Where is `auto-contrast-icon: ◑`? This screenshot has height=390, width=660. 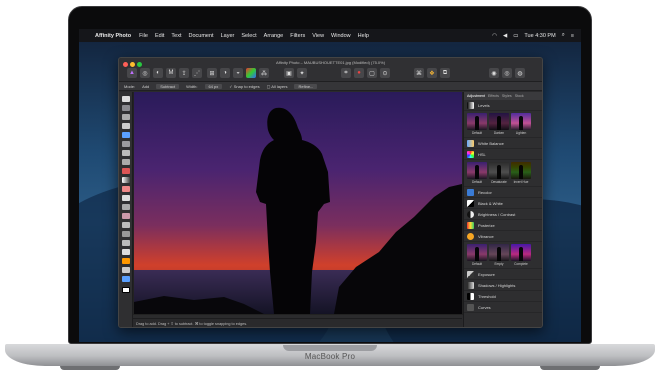
auto-contrast-icon: ◑ is located at coordinates (225, 73).